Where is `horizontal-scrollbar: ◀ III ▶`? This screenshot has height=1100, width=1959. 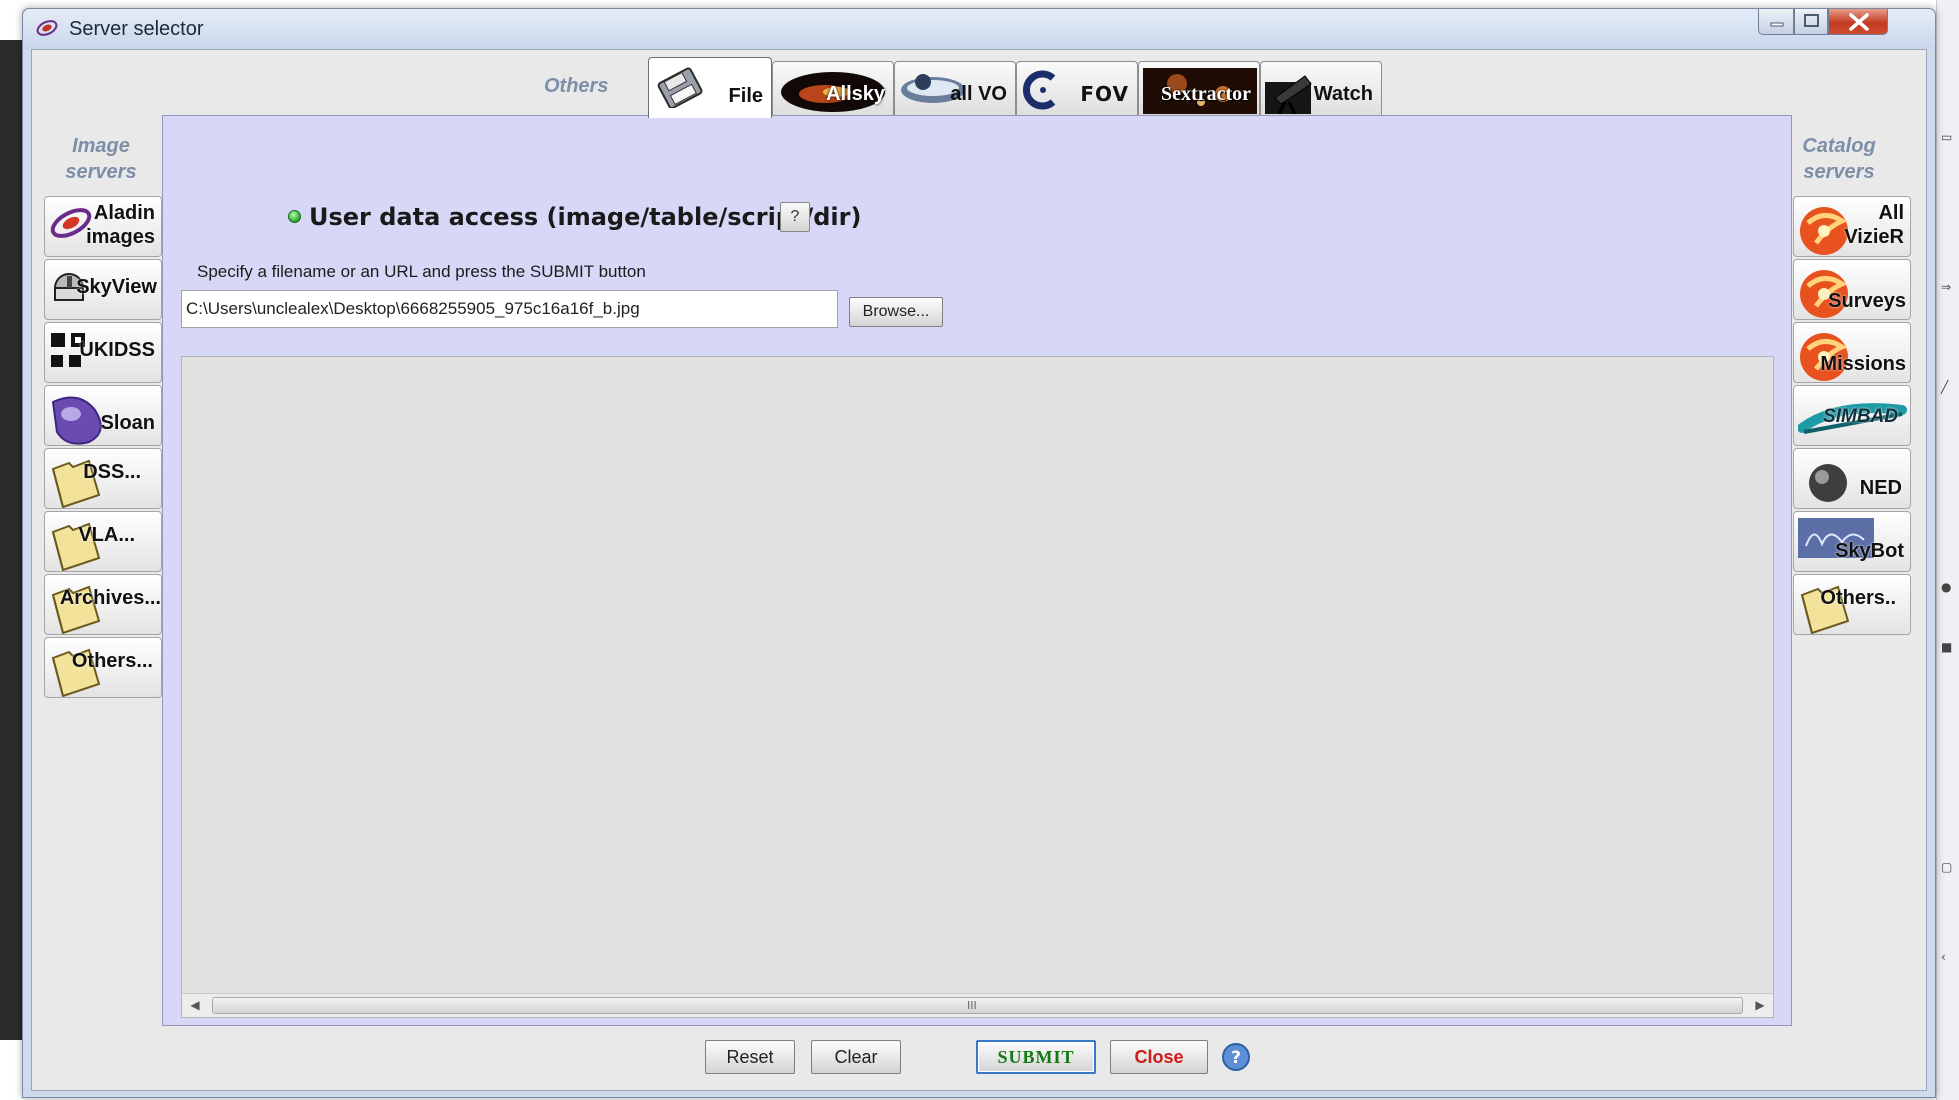 horizontal-scrollbar: ◀ III ▶ is located at coordinates (977, 1005).